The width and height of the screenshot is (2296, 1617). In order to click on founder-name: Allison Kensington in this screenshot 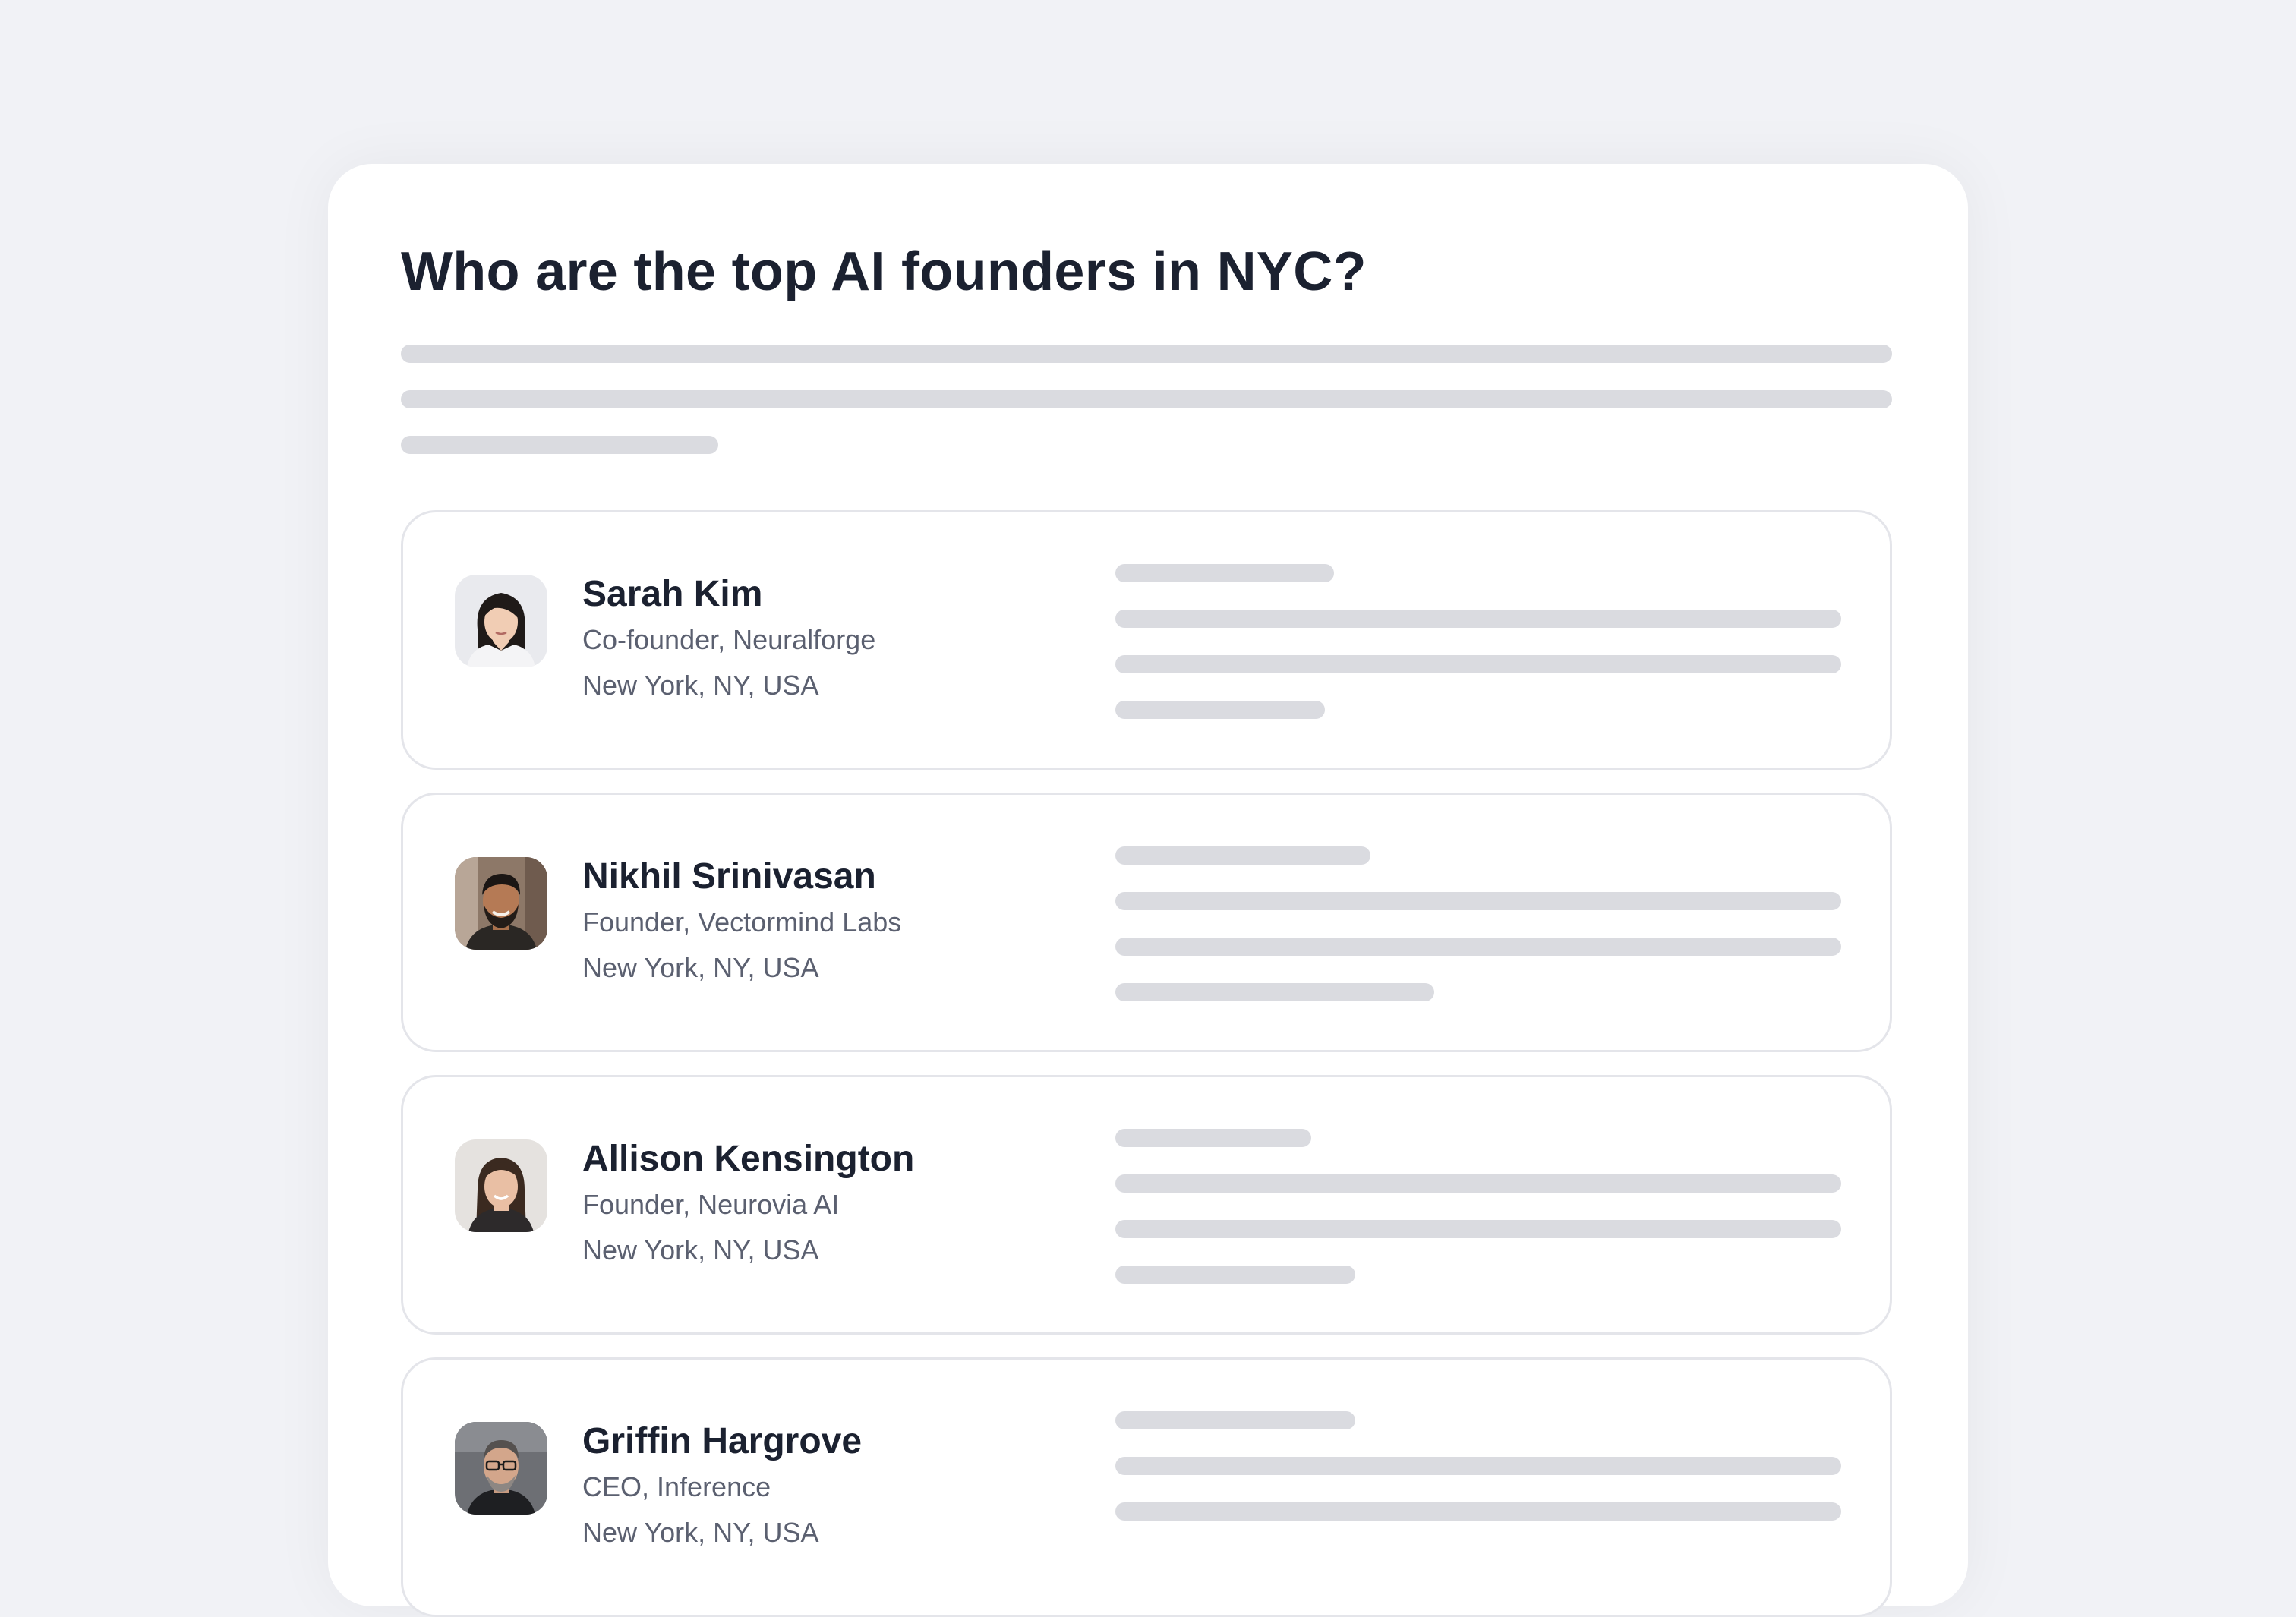, I will do `click(749, 1159)`.